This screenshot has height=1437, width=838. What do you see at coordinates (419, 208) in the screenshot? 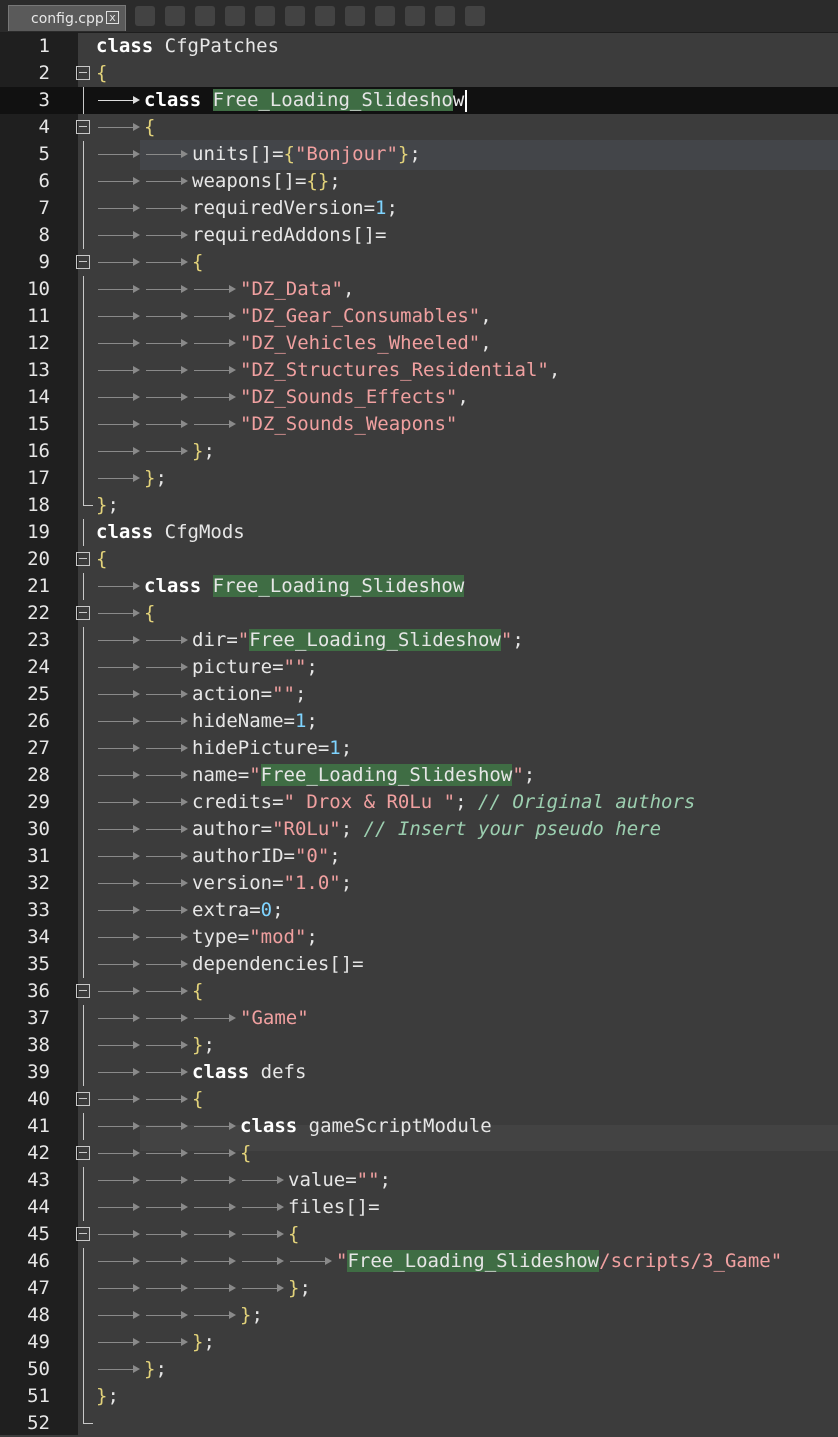
I see `code-line: 7 requiredVersion=1;` at bounding box center [419, 208].